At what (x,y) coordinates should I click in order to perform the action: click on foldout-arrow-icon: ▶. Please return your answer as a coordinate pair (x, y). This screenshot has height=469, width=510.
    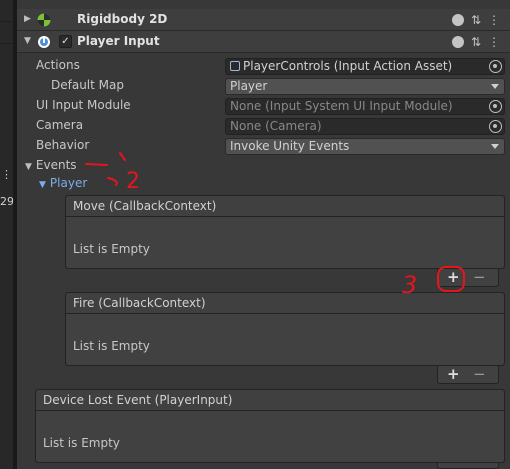
    Looking at the image, I should click on (27, 19).